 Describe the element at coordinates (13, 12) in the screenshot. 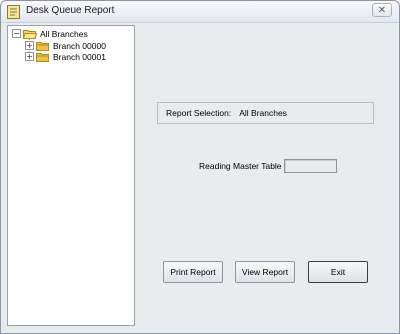

I see `report-icon` at that location.